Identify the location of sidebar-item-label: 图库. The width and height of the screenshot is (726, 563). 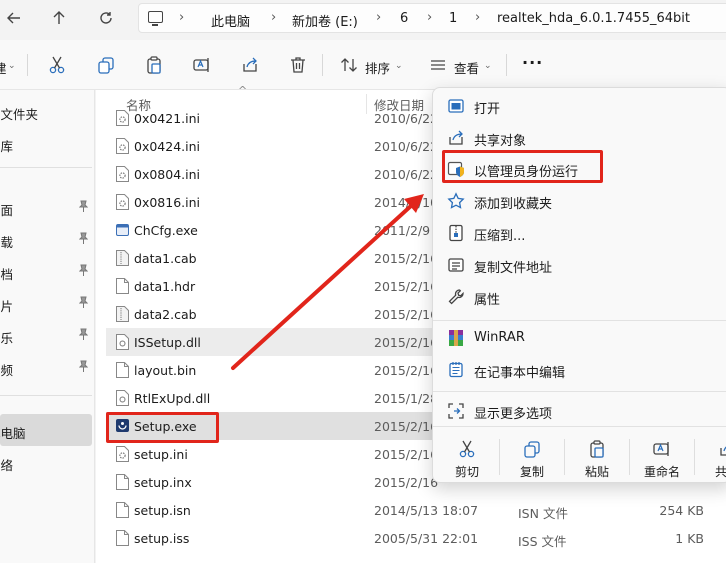
(7, 146).